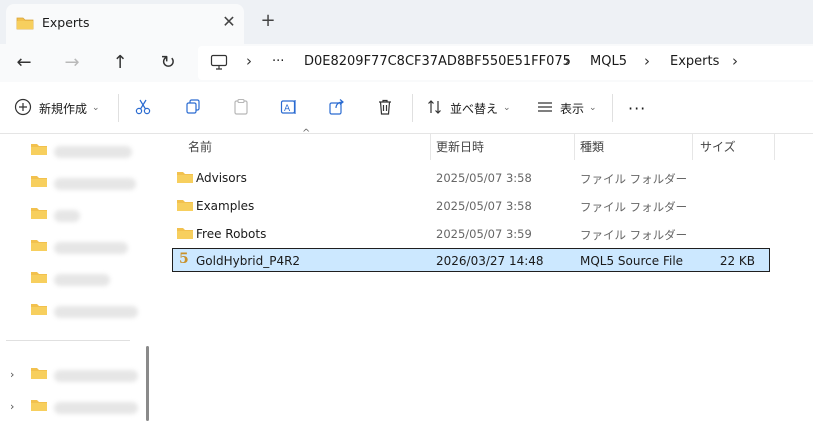 This screenshot has width=813, height=421. I want to click on rename-button: A, so click(289, 108).